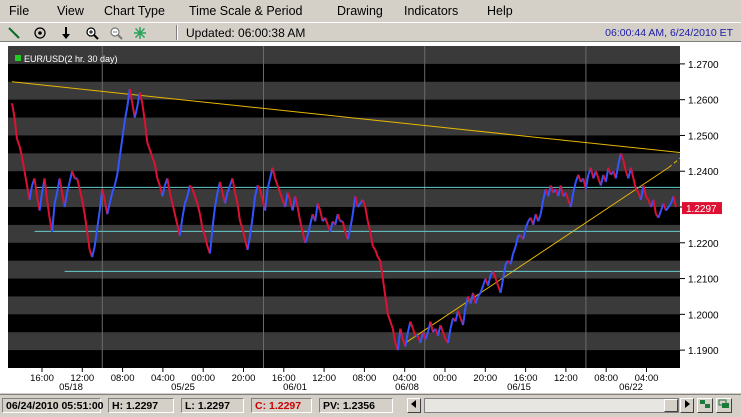  What do you see at coordinates (669, 33) in the screenshot?
I see `clock-display: 06:00:44 AM, 6/24/2010 ET` at bounding box center [669, 33].